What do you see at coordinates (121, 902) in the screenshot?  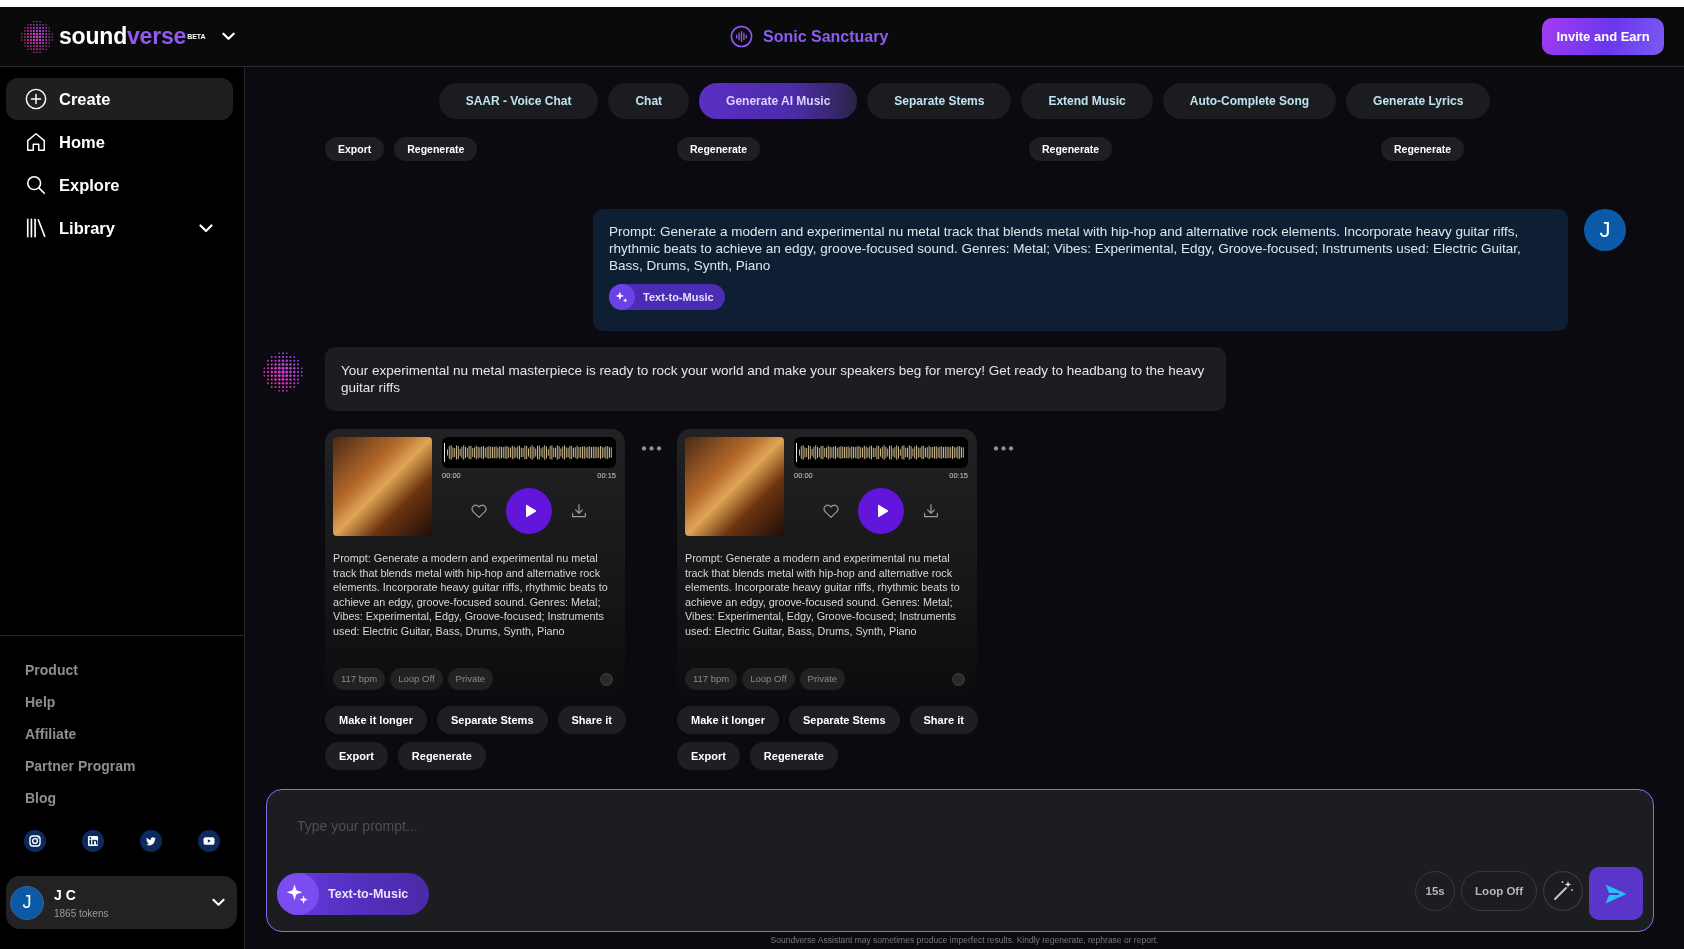 I see `user-card: J J C 1865 tokens` at bounding box center [121, 902].